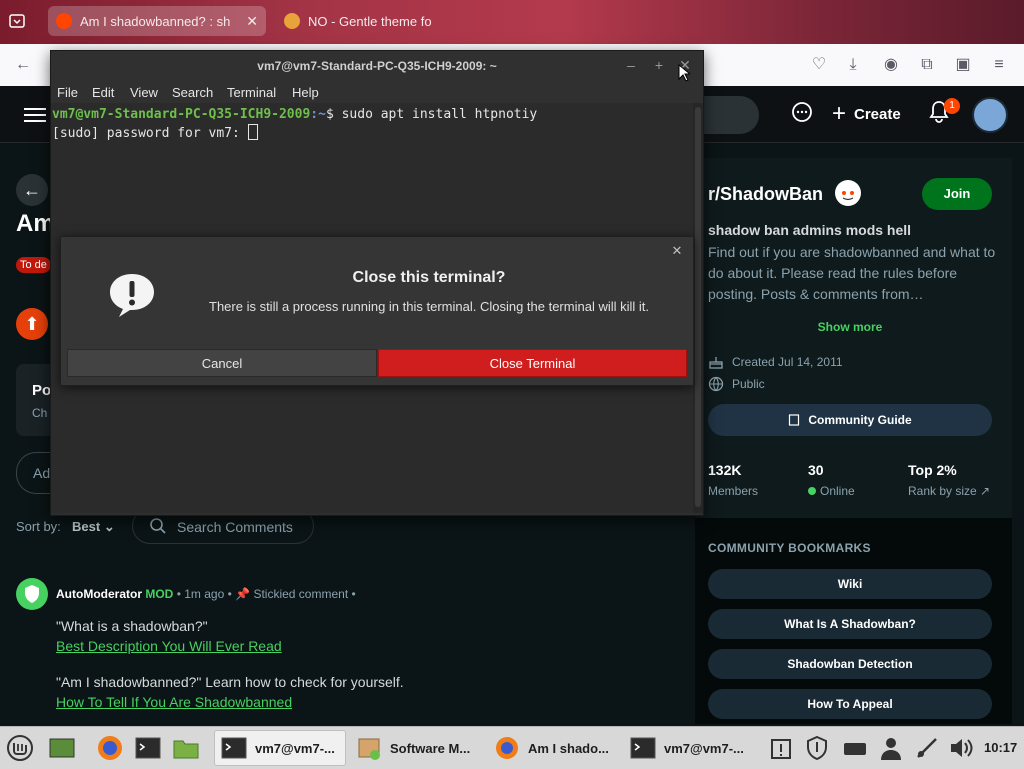 The image size is (1024, 769). Describe the element at coordinates (370, 21) in the screenshot. I see `tab-title: NO - Gentle theme fo` at that location.